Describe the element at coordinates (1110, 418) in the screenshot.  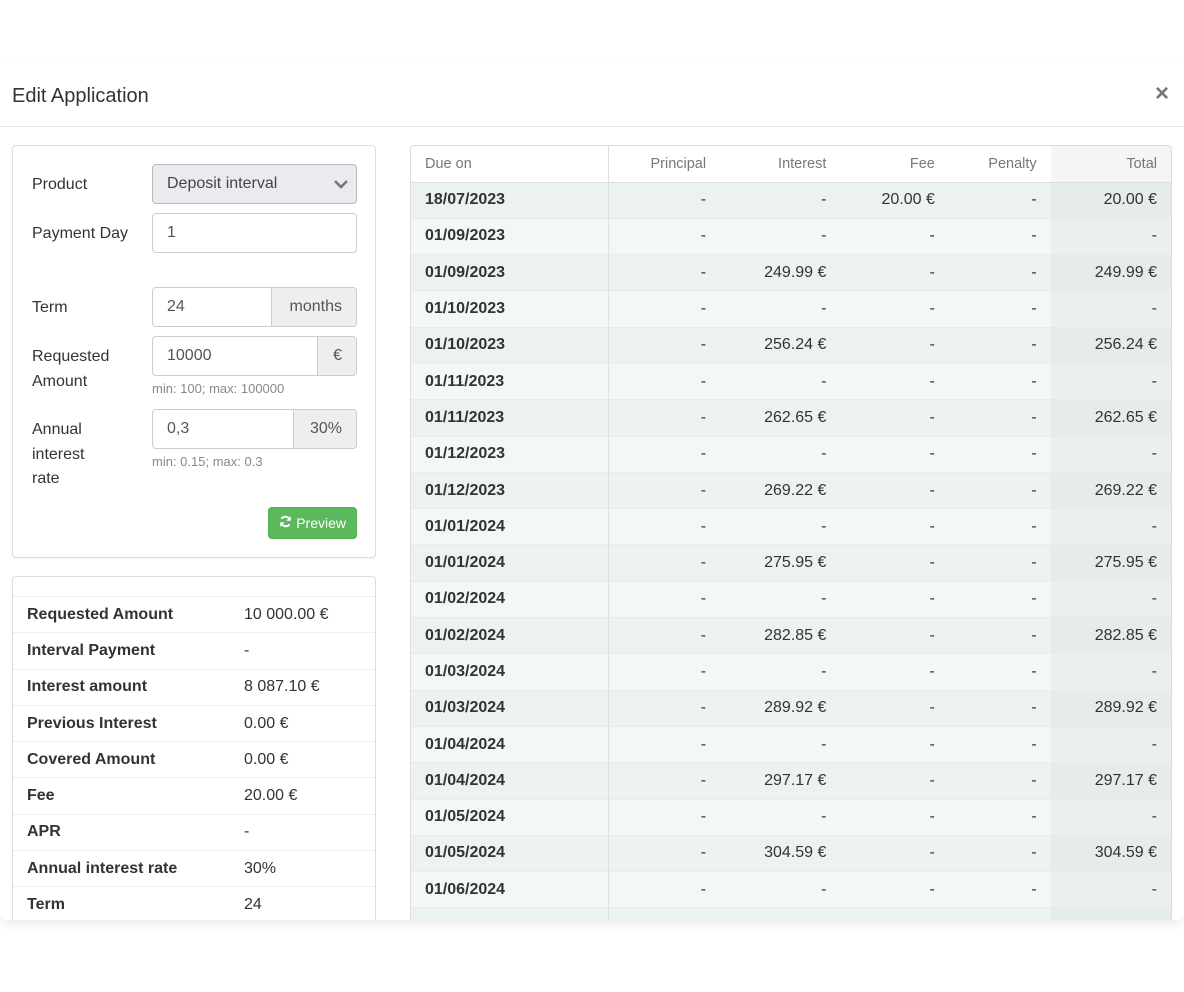
I see `cell-total: 262.65 €` at that location.